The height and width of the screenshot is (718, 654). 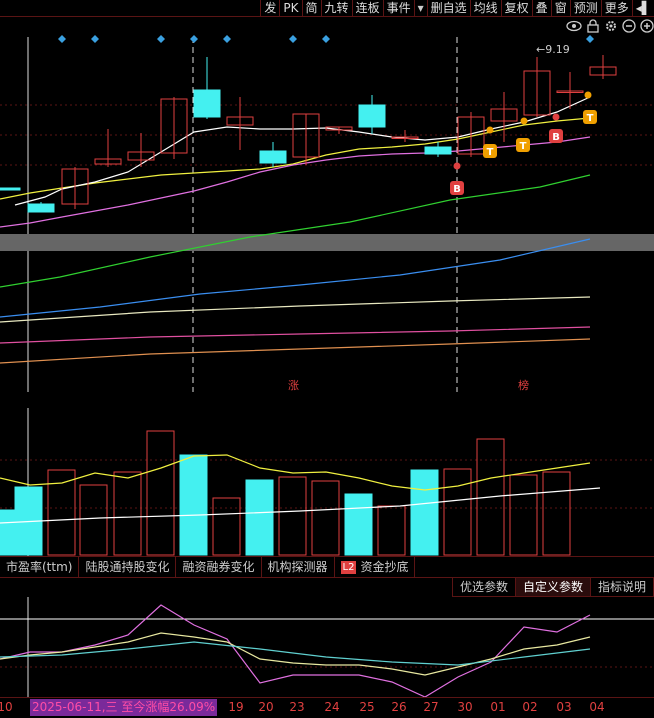 I want to click on l2-badge: L2, so click(x=348, y=567).